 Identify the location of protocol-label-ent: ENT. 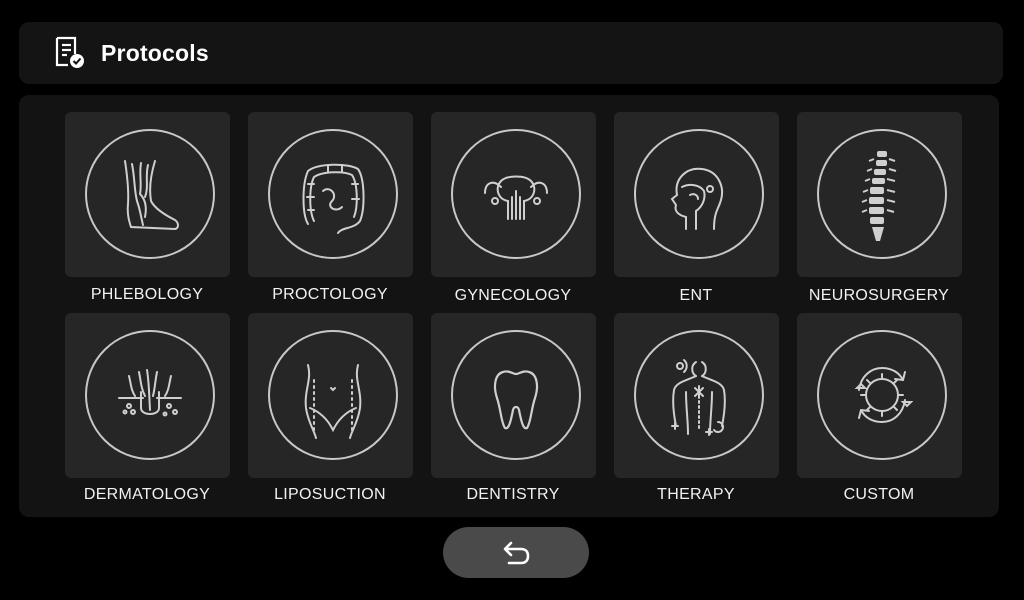
(696, 295).